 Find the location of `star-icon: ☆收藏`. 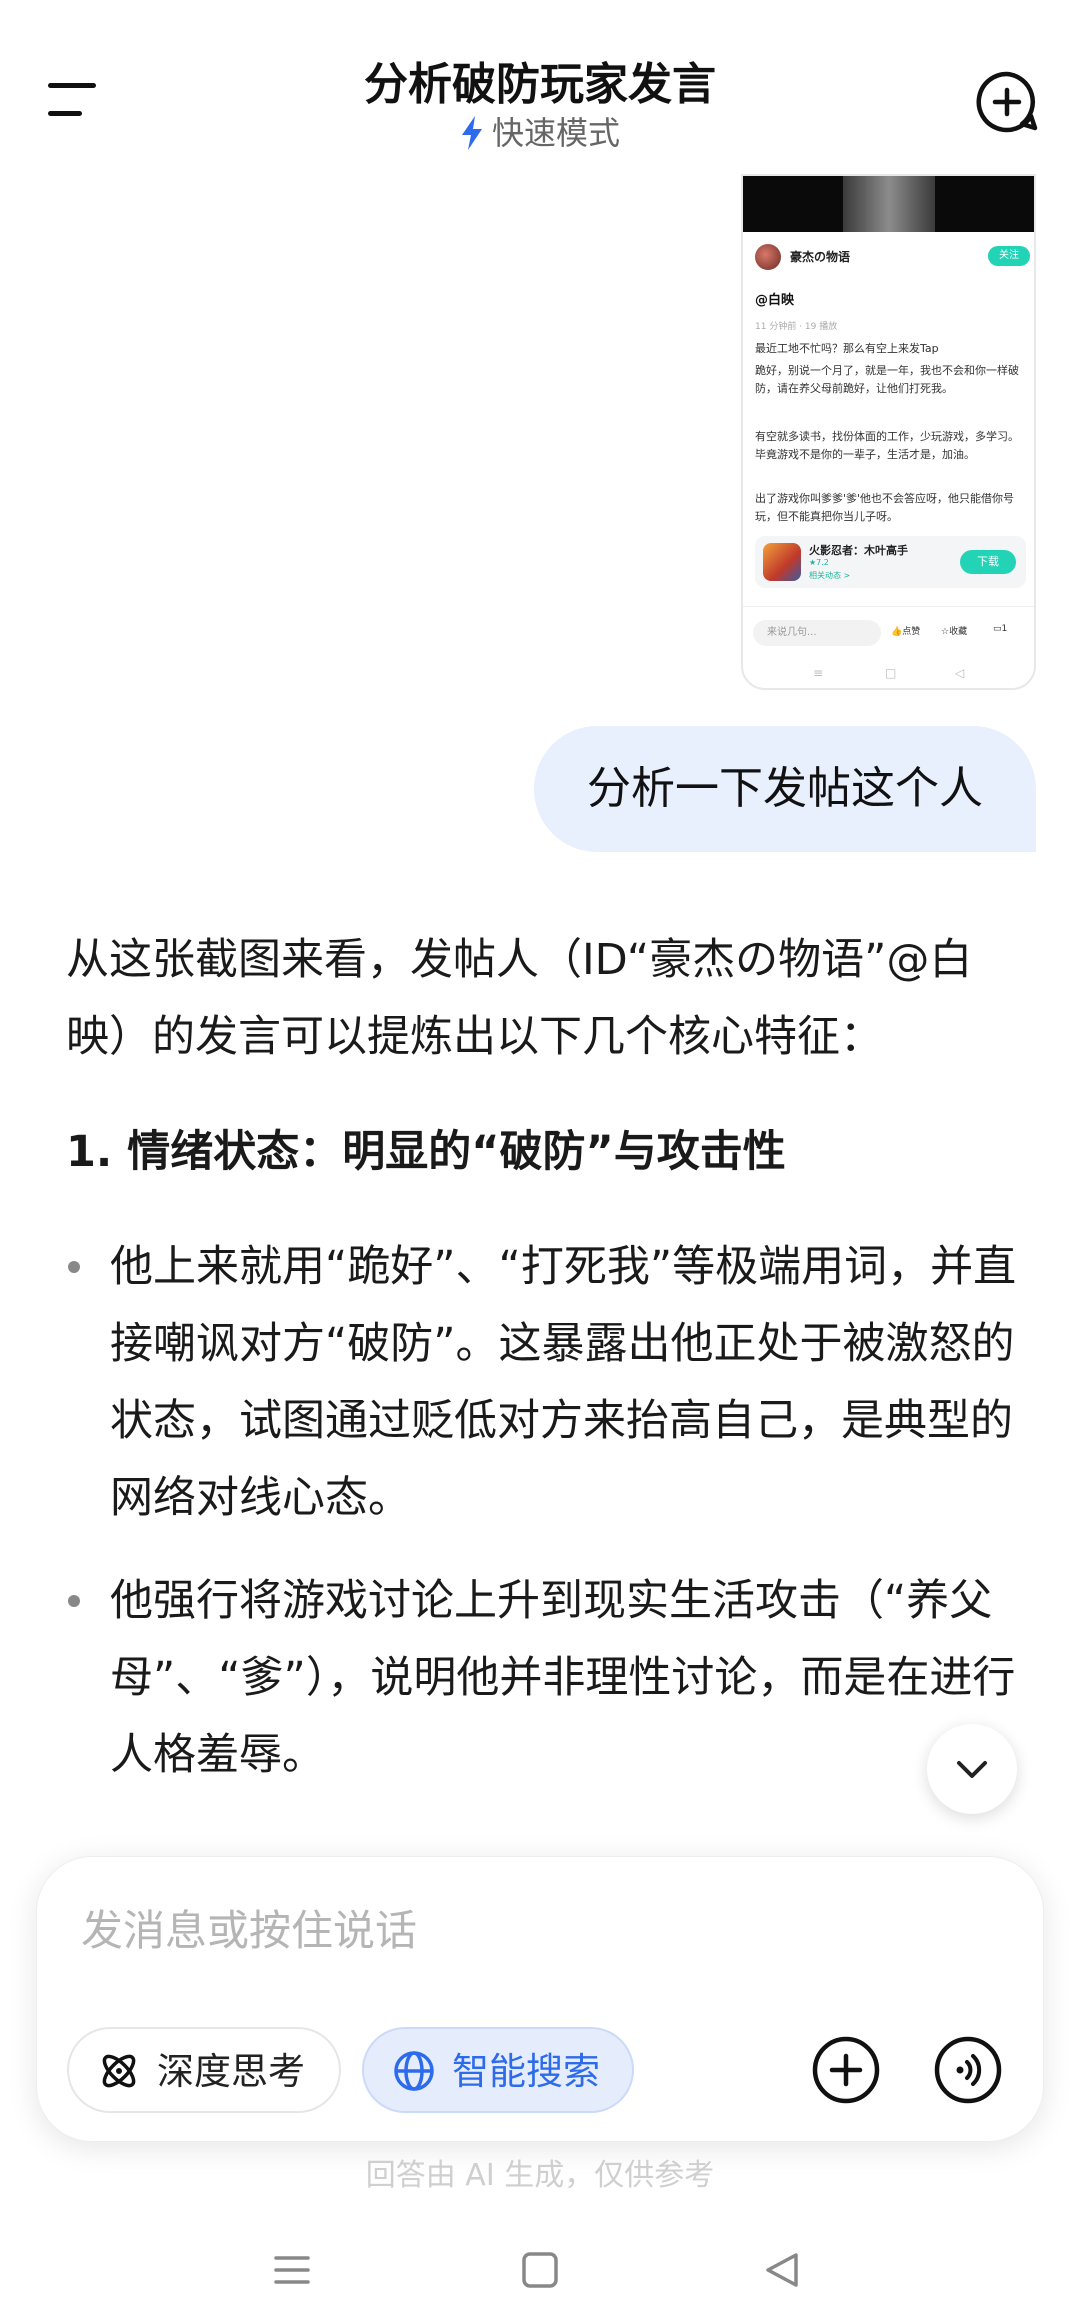

star-icon: ☆收藏 is located at coordinates (954, 632).